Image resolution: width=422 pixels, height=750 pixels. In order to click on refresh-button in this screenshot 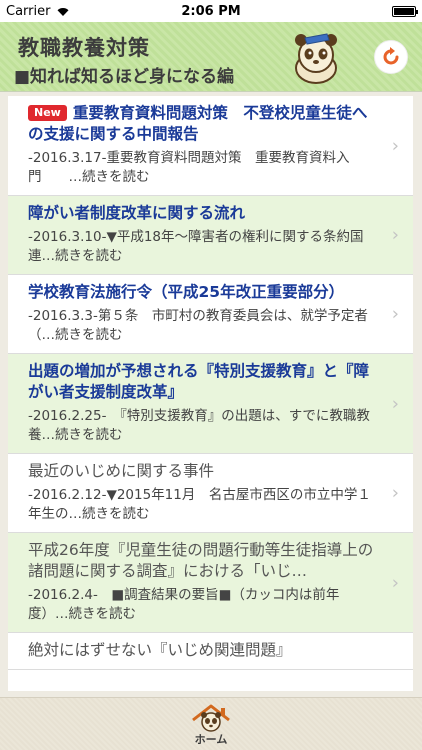, I will do `click(391, 57)`.